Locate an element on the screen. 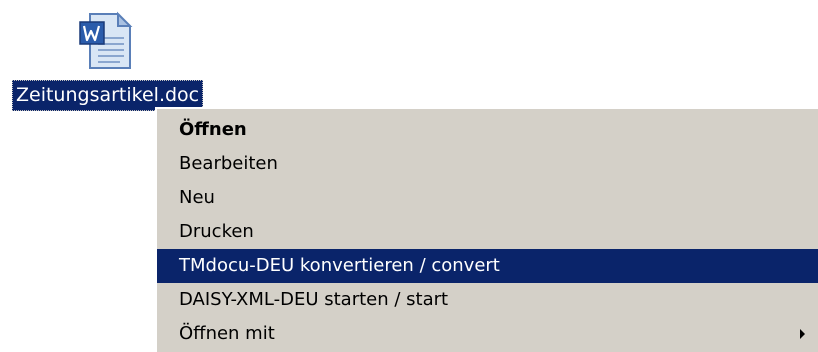  chevron-right-icon is located at coordinates (802, 334).